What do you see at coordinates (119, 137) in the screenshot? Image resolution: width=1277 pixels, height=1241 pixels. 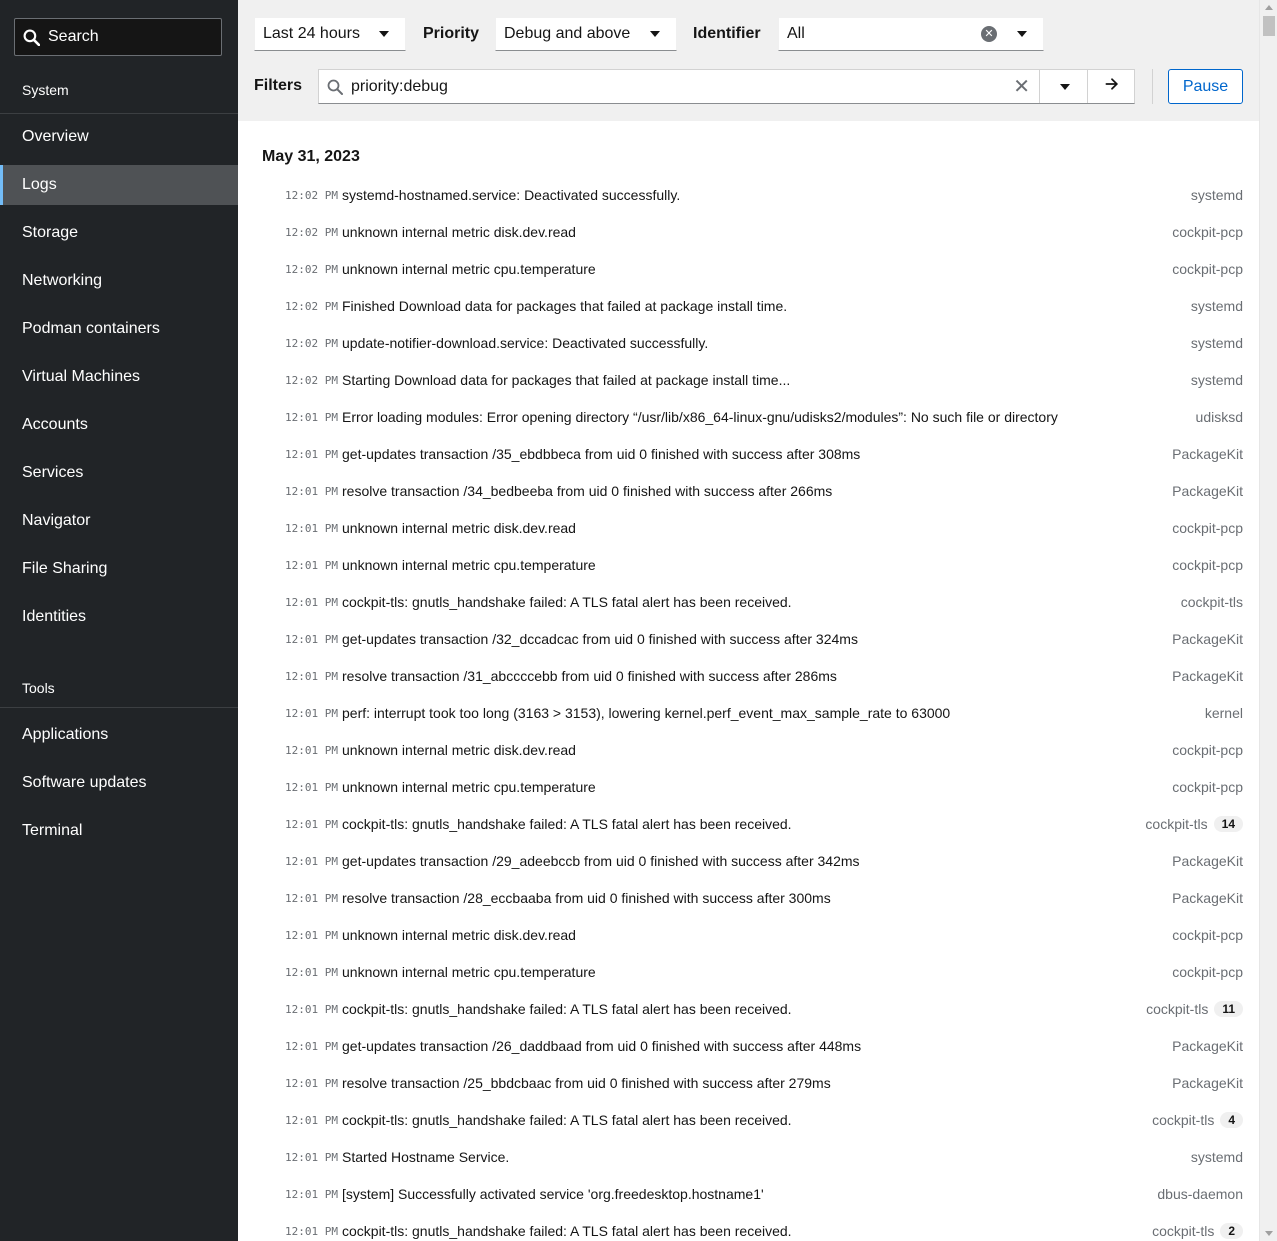 I see `sidebar-item-overview: Overview` at bounding box center [119, 137].